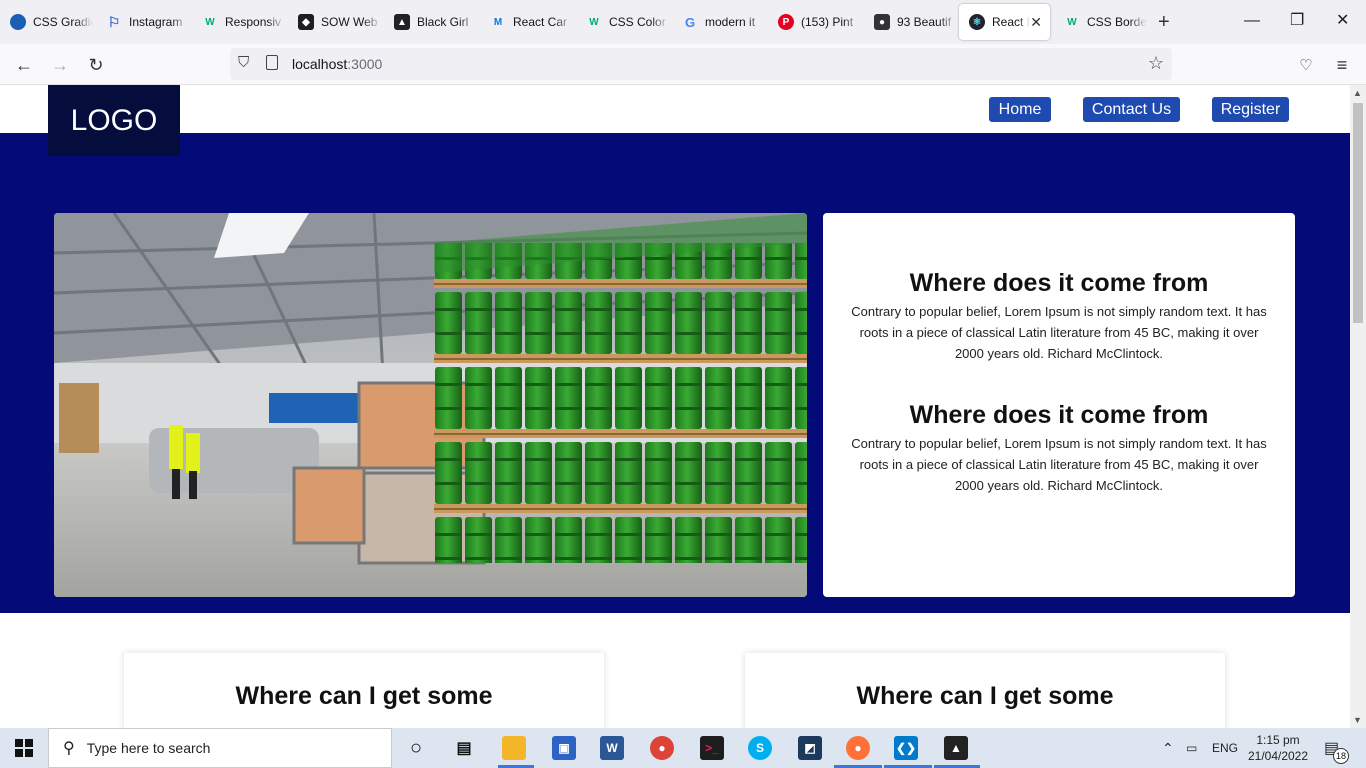 This screenshot has width=1366, height=768. What do you see at coordinates (1059, 283) in the screenshot?
I see `hero-heading-1: Where does it come from` at bounding box center [1059, 283].